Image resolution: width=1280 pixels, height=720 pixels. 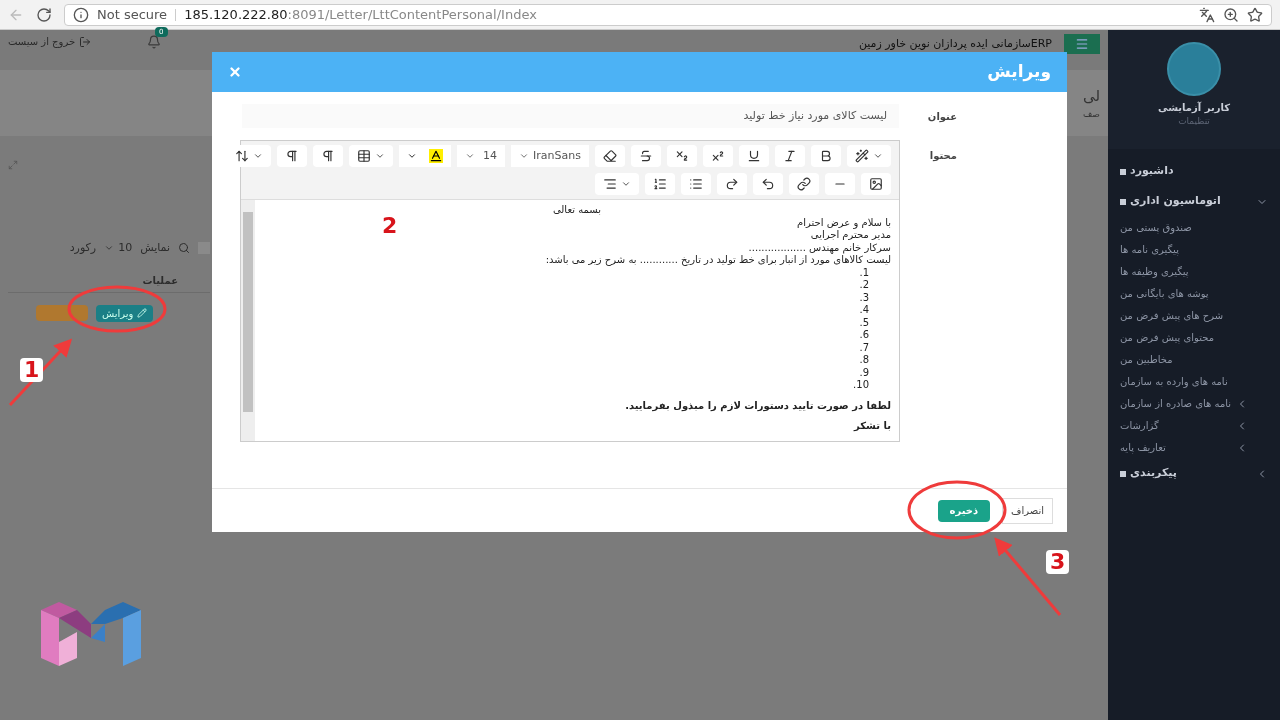 What do you see at coordinates (184, 248) in the screenshot?
I see `search-icon` at bounding box center [184, 248].